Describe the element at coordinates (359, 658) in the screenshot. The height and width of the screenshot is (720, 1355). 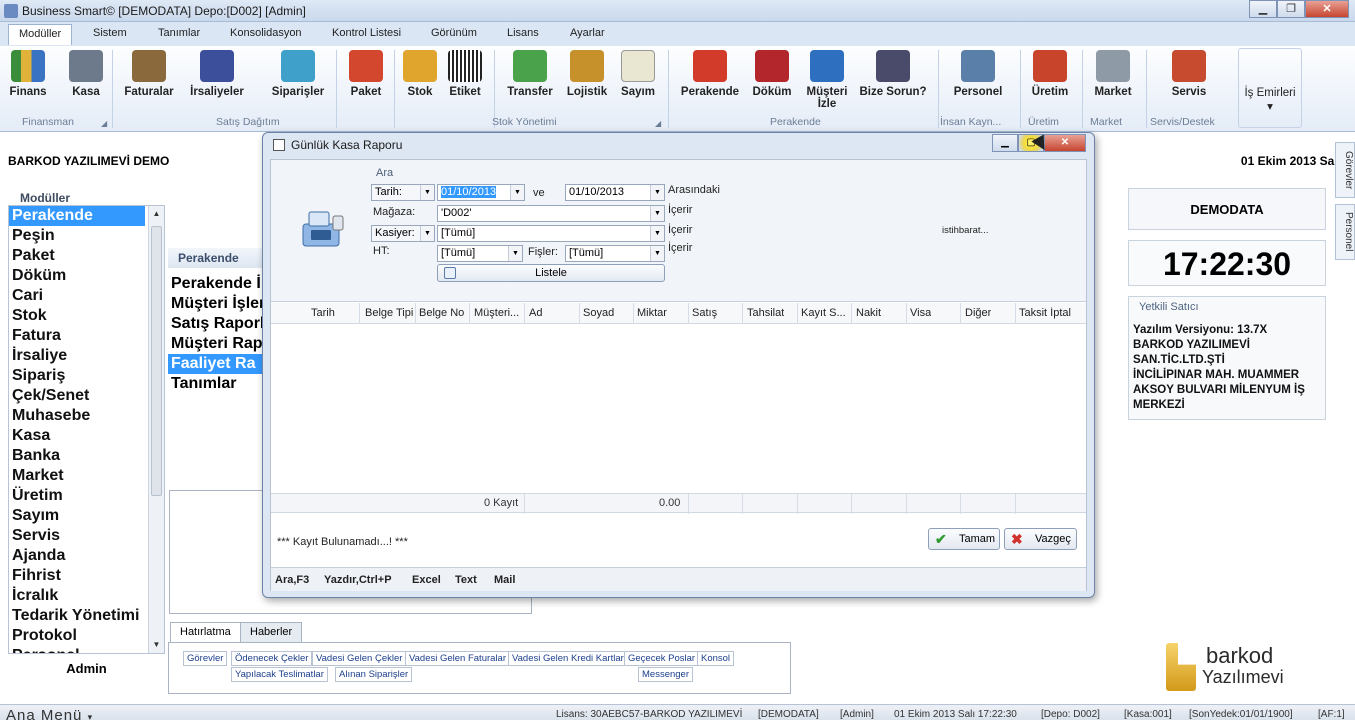
I see `link-vadesi-gelen-cekler: Vadesi Gelen Çekler` at that location.